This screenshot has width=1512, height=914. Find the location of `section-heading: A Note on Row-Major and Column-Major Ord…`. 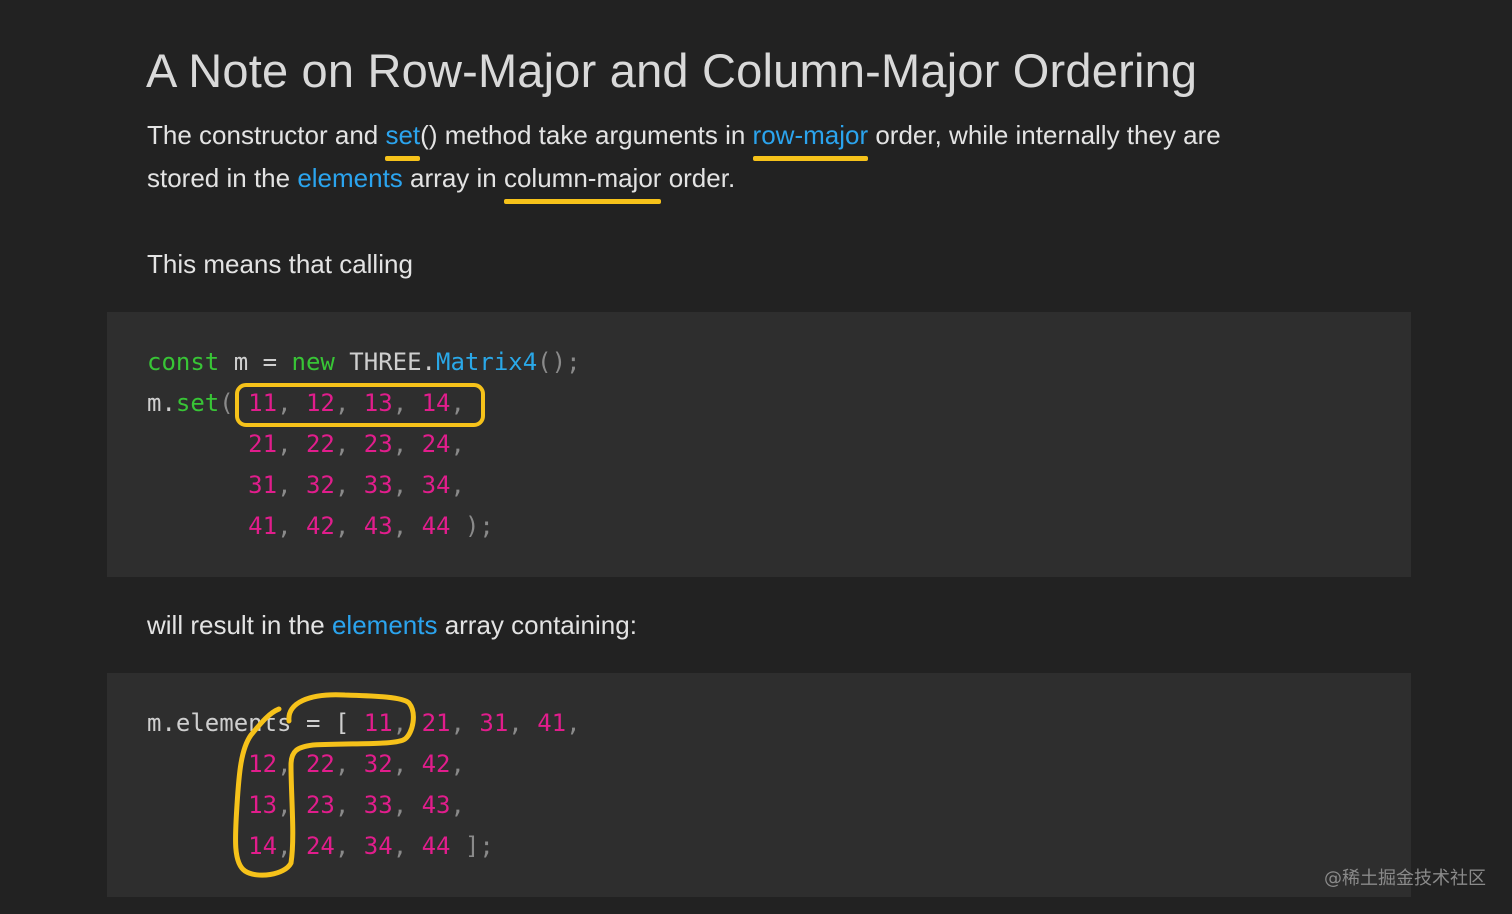

section-heading: A Note on Row-Major and Column-Major Ord… is located at coordinates (672, 70).